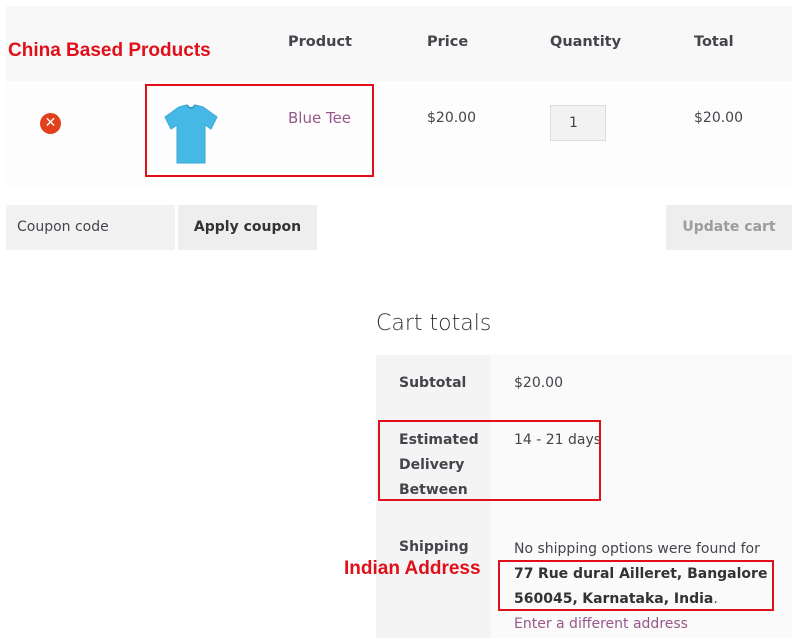 This screenshot has width=801, height=638. Describe the element at coordinates (729, 227) in the screenshot. I see `update-cart-button: Update cart` at that location.